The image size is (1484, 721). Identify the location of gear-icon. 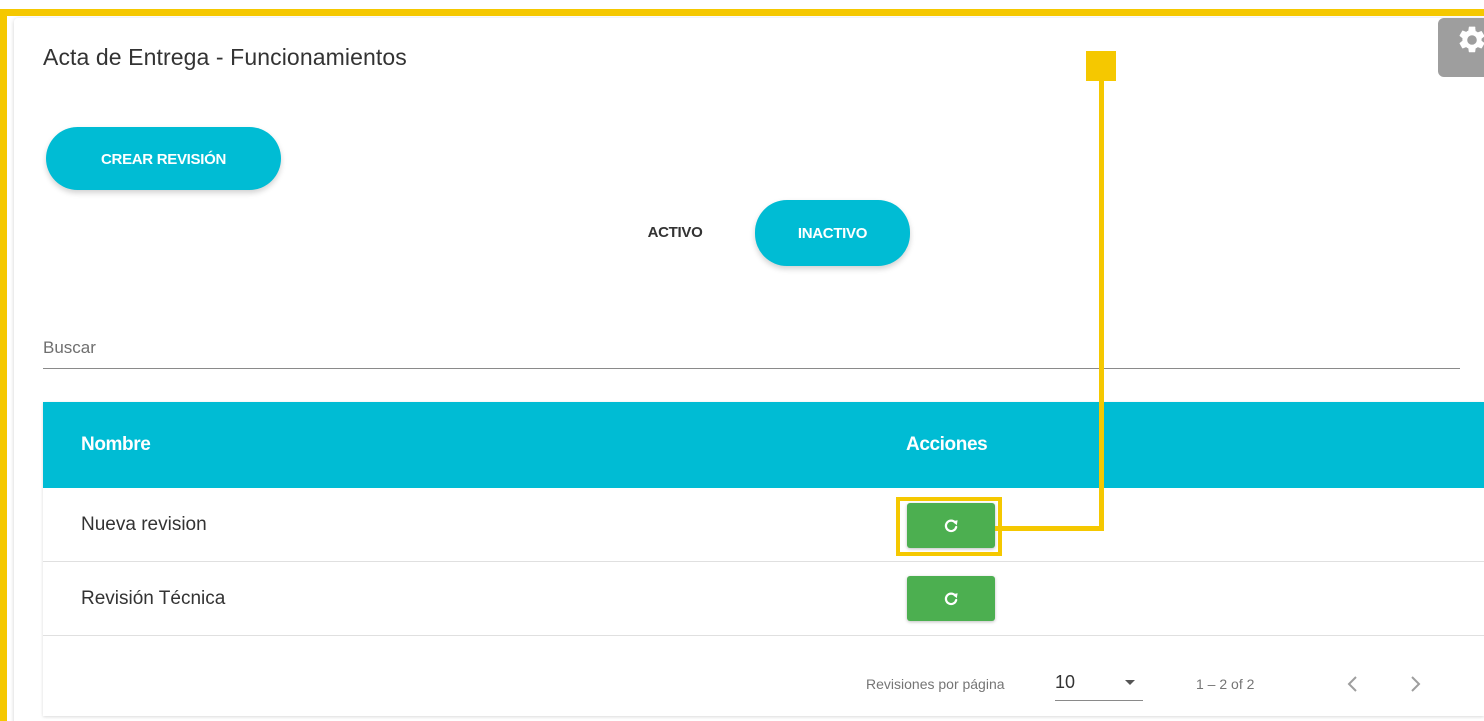
(1471, 39).